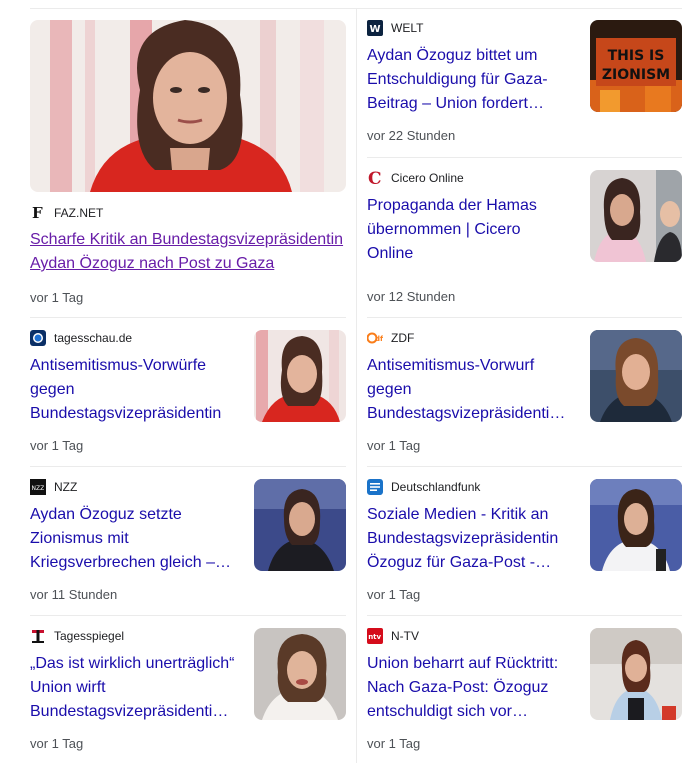 The image size is (698, 763). I want to click on article-thumbnail: THIS IS ZIONISM, so click(636, 66).